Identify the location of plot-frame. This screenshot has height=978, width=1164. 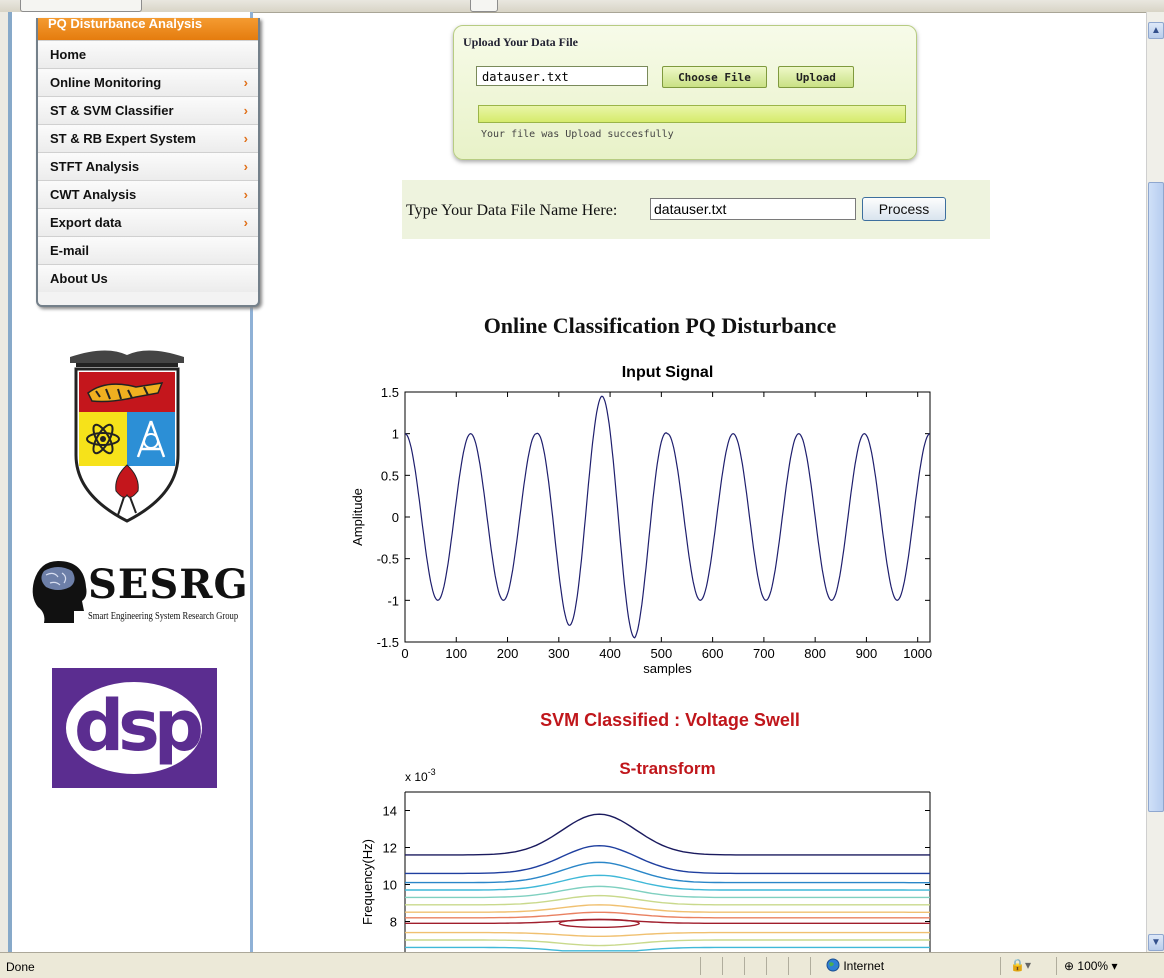
(667, 517).